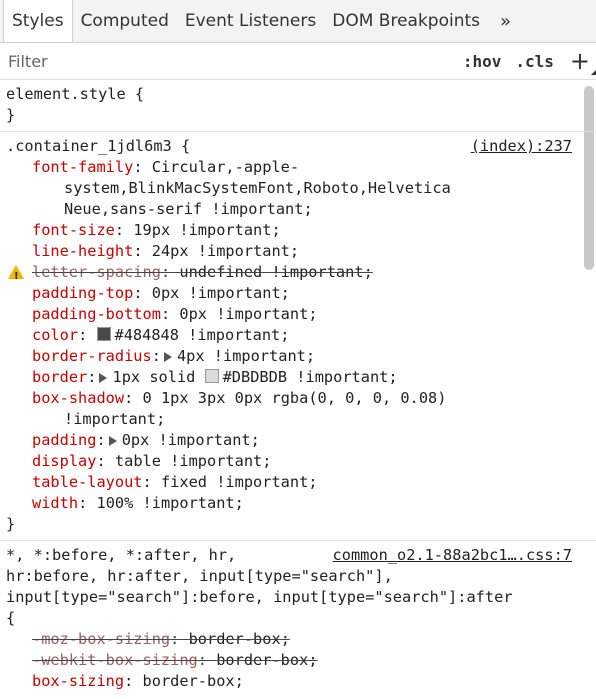 This screenshot has width=596, height=699. Describe the element at coordinates (583, 62) in the screenshot. I see `new-style-rule-button: +` at that location.